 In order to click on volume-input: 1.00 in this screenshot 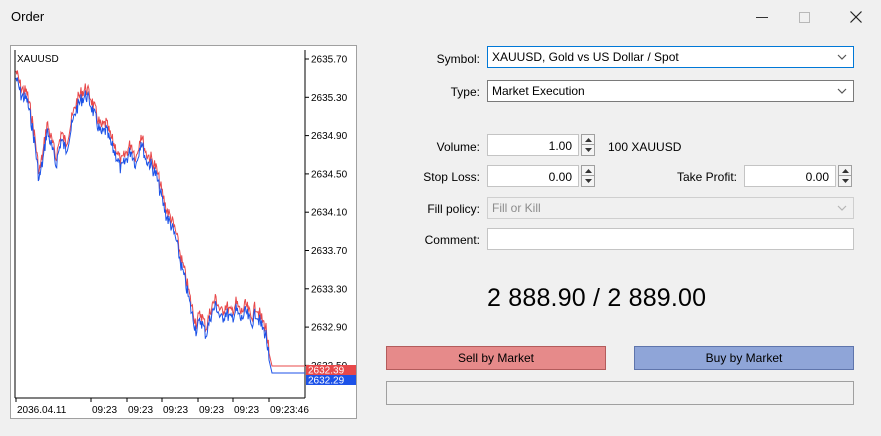, I will do `click(533, 145)`.